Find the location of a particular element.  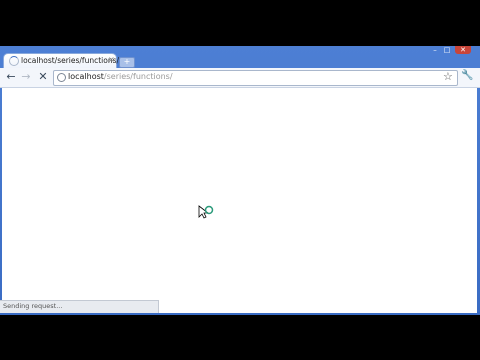

bookmark-star-icon: ☆ is located at coordinates (448, 76).